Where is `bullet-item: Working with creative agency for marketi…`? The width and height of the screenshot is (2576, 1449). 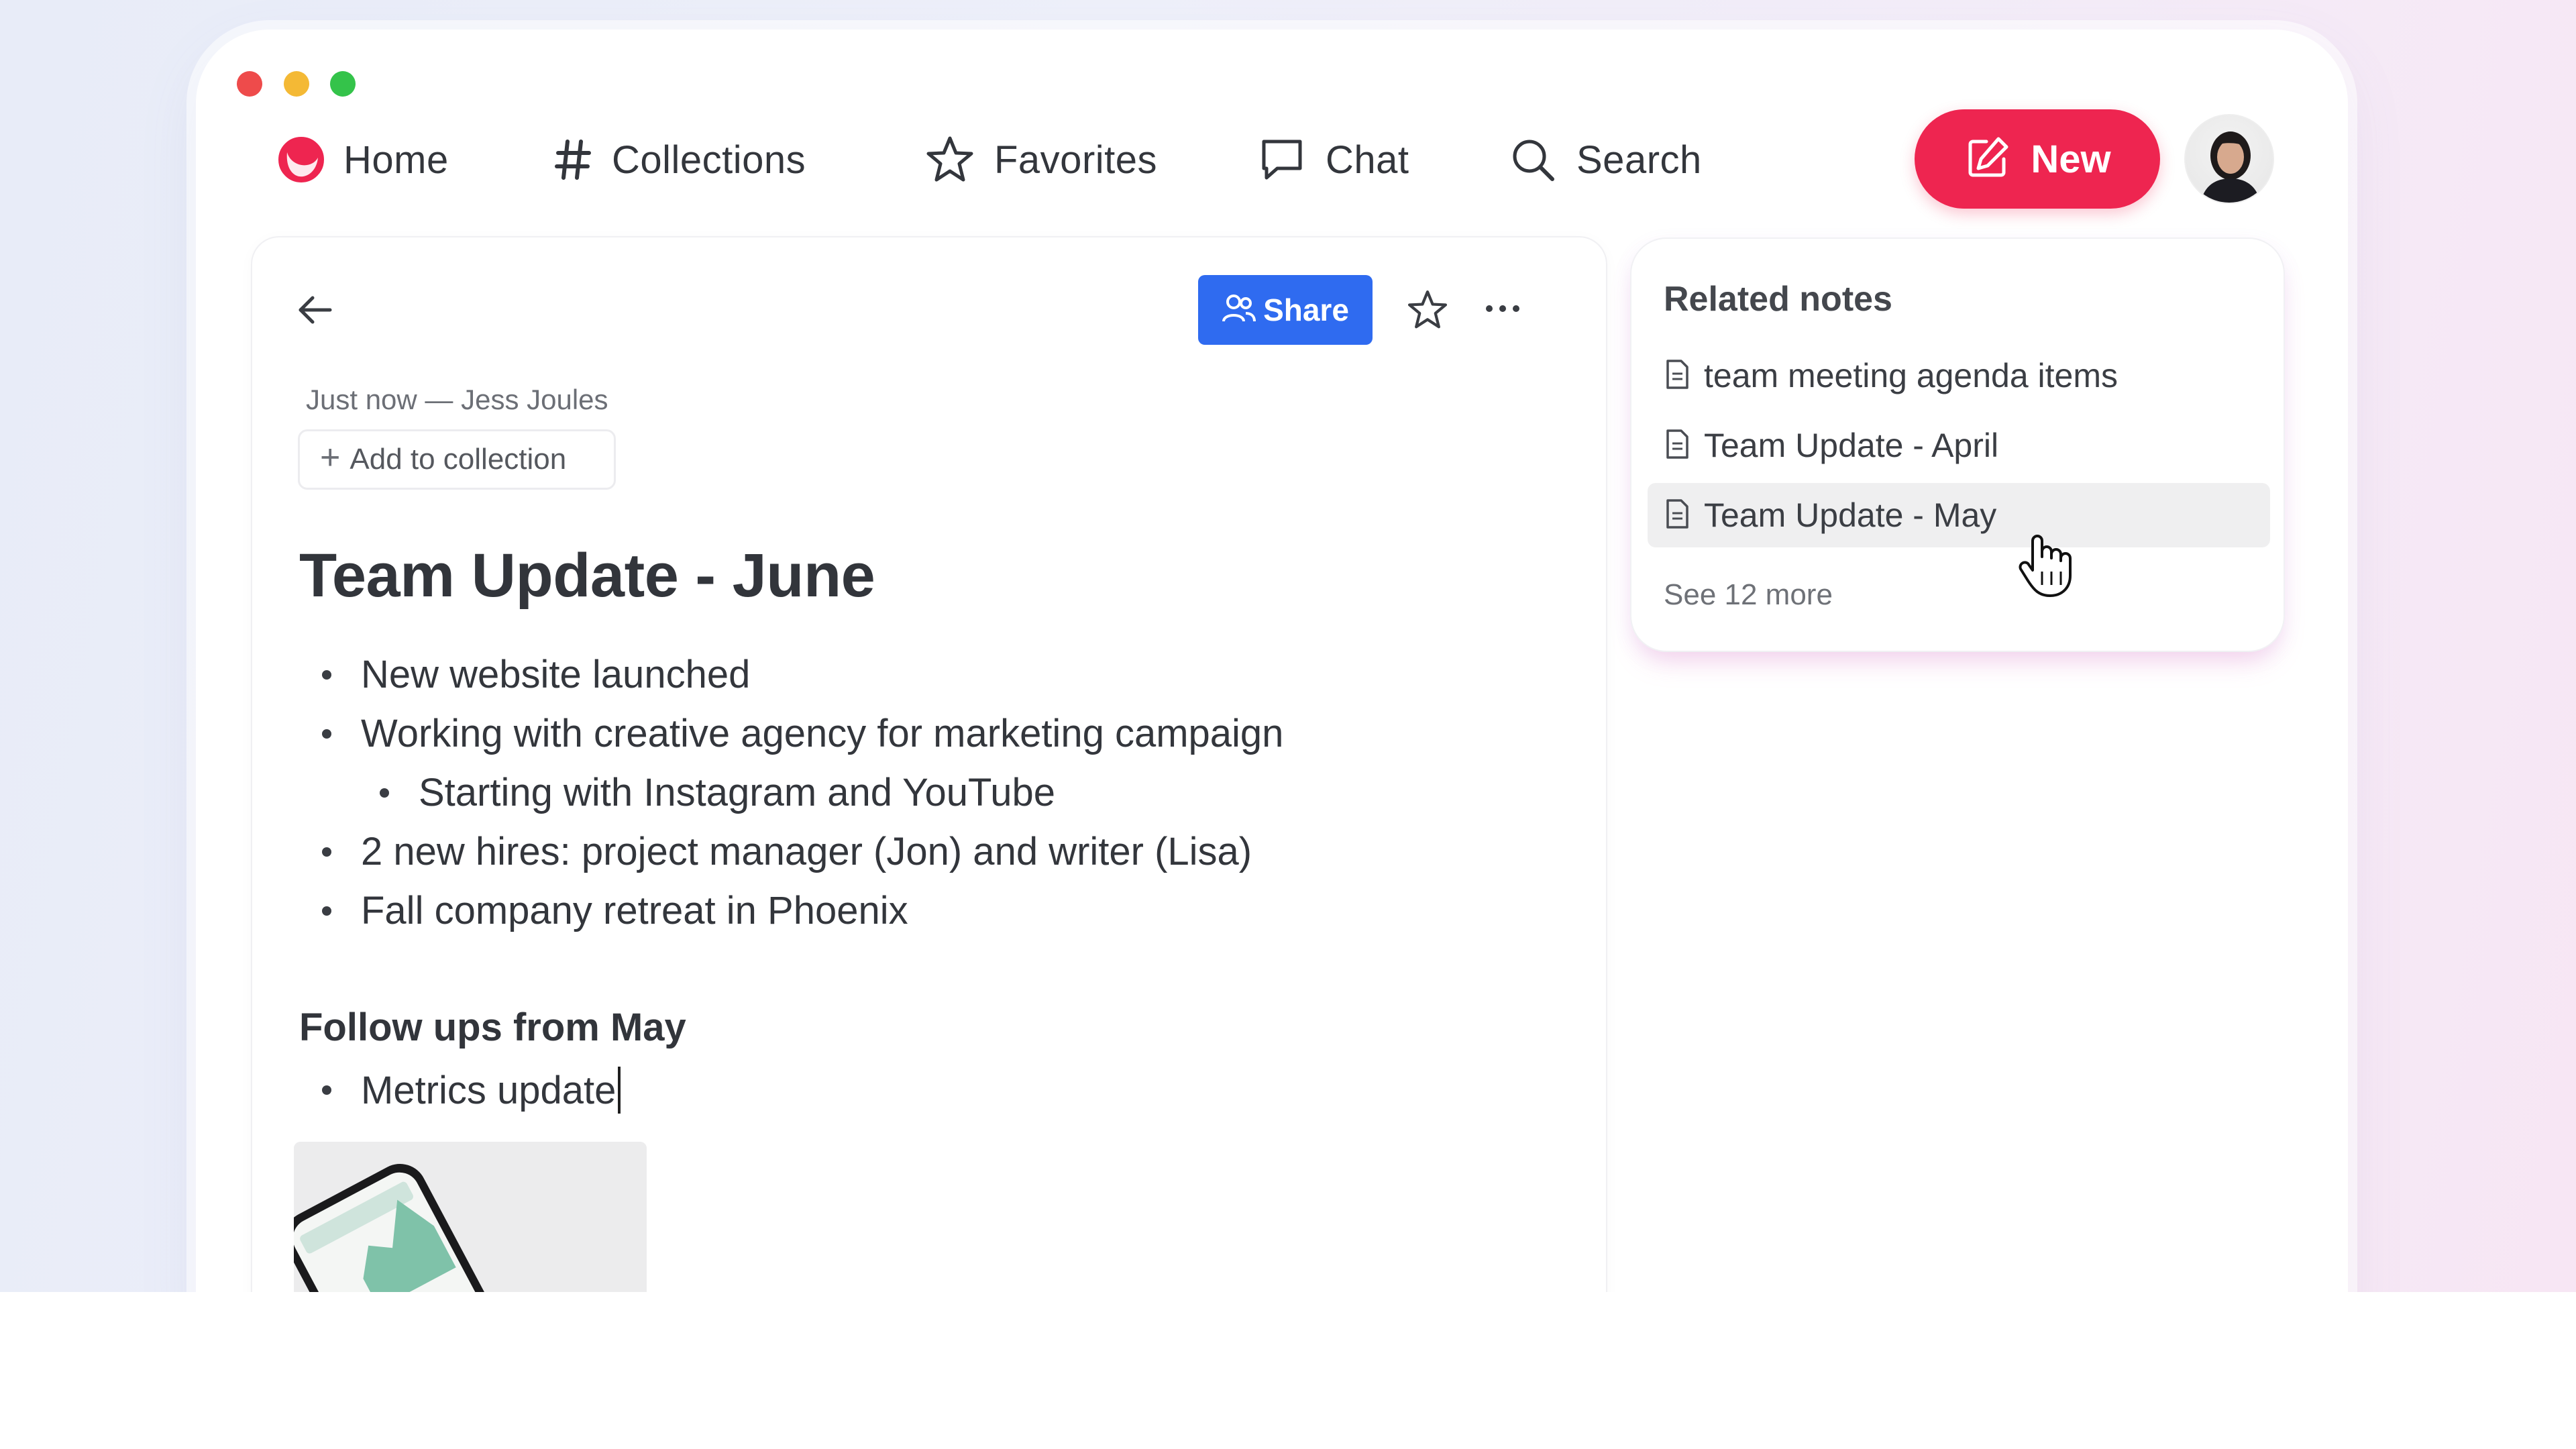
bullet-item: Working with creative agency for marketi… is located at coordinates (802, 733).